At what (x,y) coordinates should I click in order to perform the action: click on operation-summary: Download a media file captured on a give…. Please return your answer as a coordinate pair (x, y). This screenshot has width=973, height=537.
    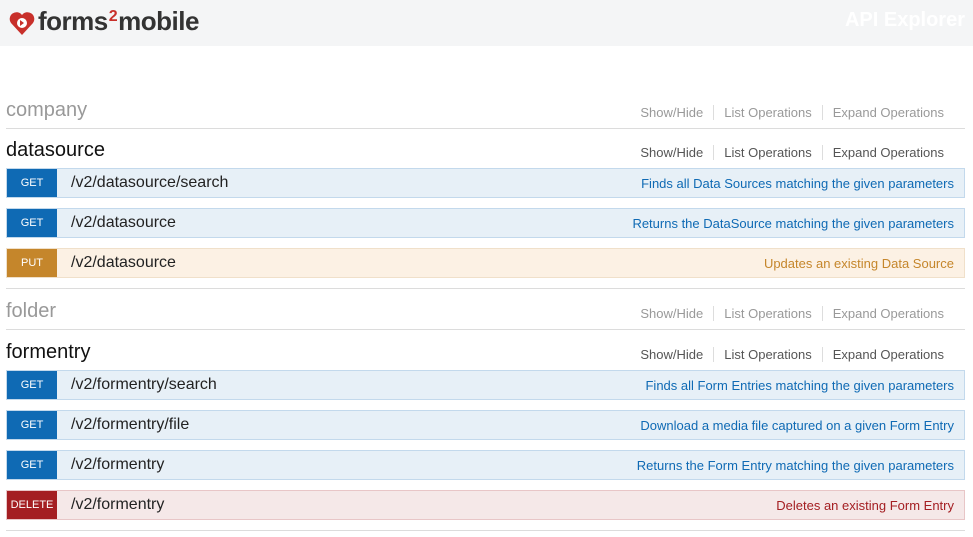
    Looking at the image, I should click on (797, 425).